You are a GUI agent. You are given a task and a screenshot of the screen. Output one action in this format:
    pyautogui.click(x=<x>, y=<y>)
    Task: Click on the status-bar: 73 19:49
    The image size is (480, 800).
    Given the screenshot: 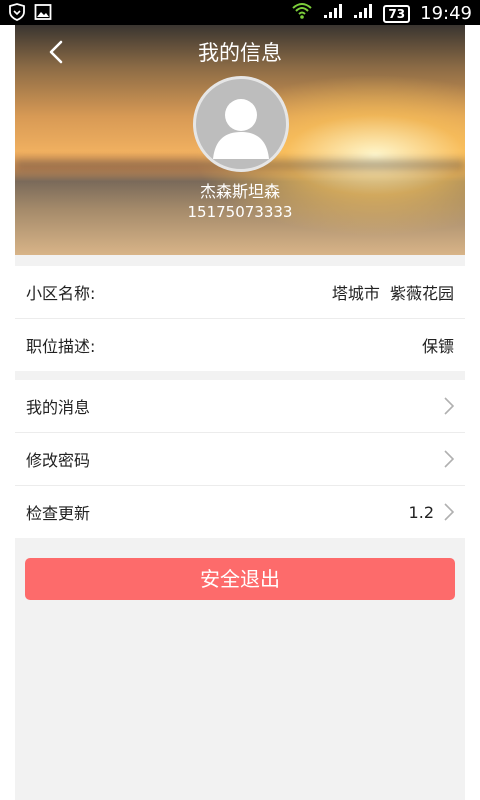 What is the action you would take?
    pyautogui.click(x=240, y=12)
    